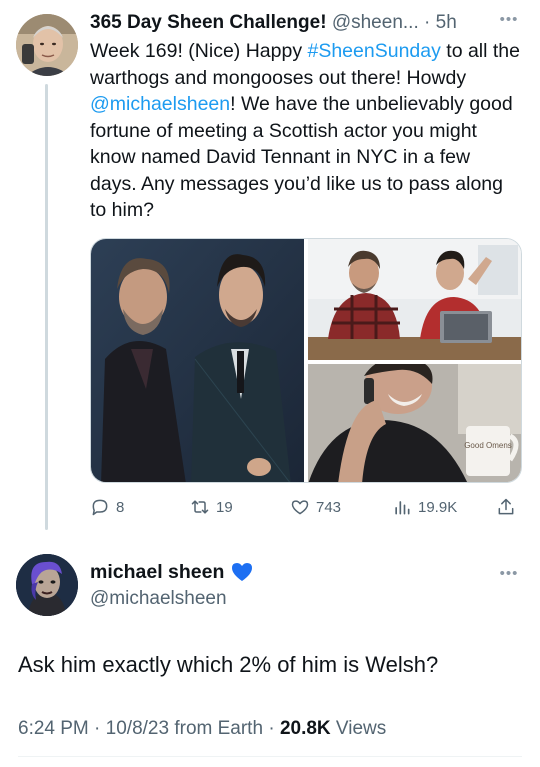 The image size is (540, 767). I want to click on timestamp: 5h, so click(446, 22).